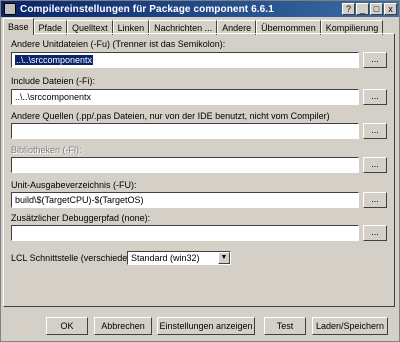 This screenshot has width=400, height=342. I want to click on other-units-input: ..\..\srccomponentx, so click(185, 60).